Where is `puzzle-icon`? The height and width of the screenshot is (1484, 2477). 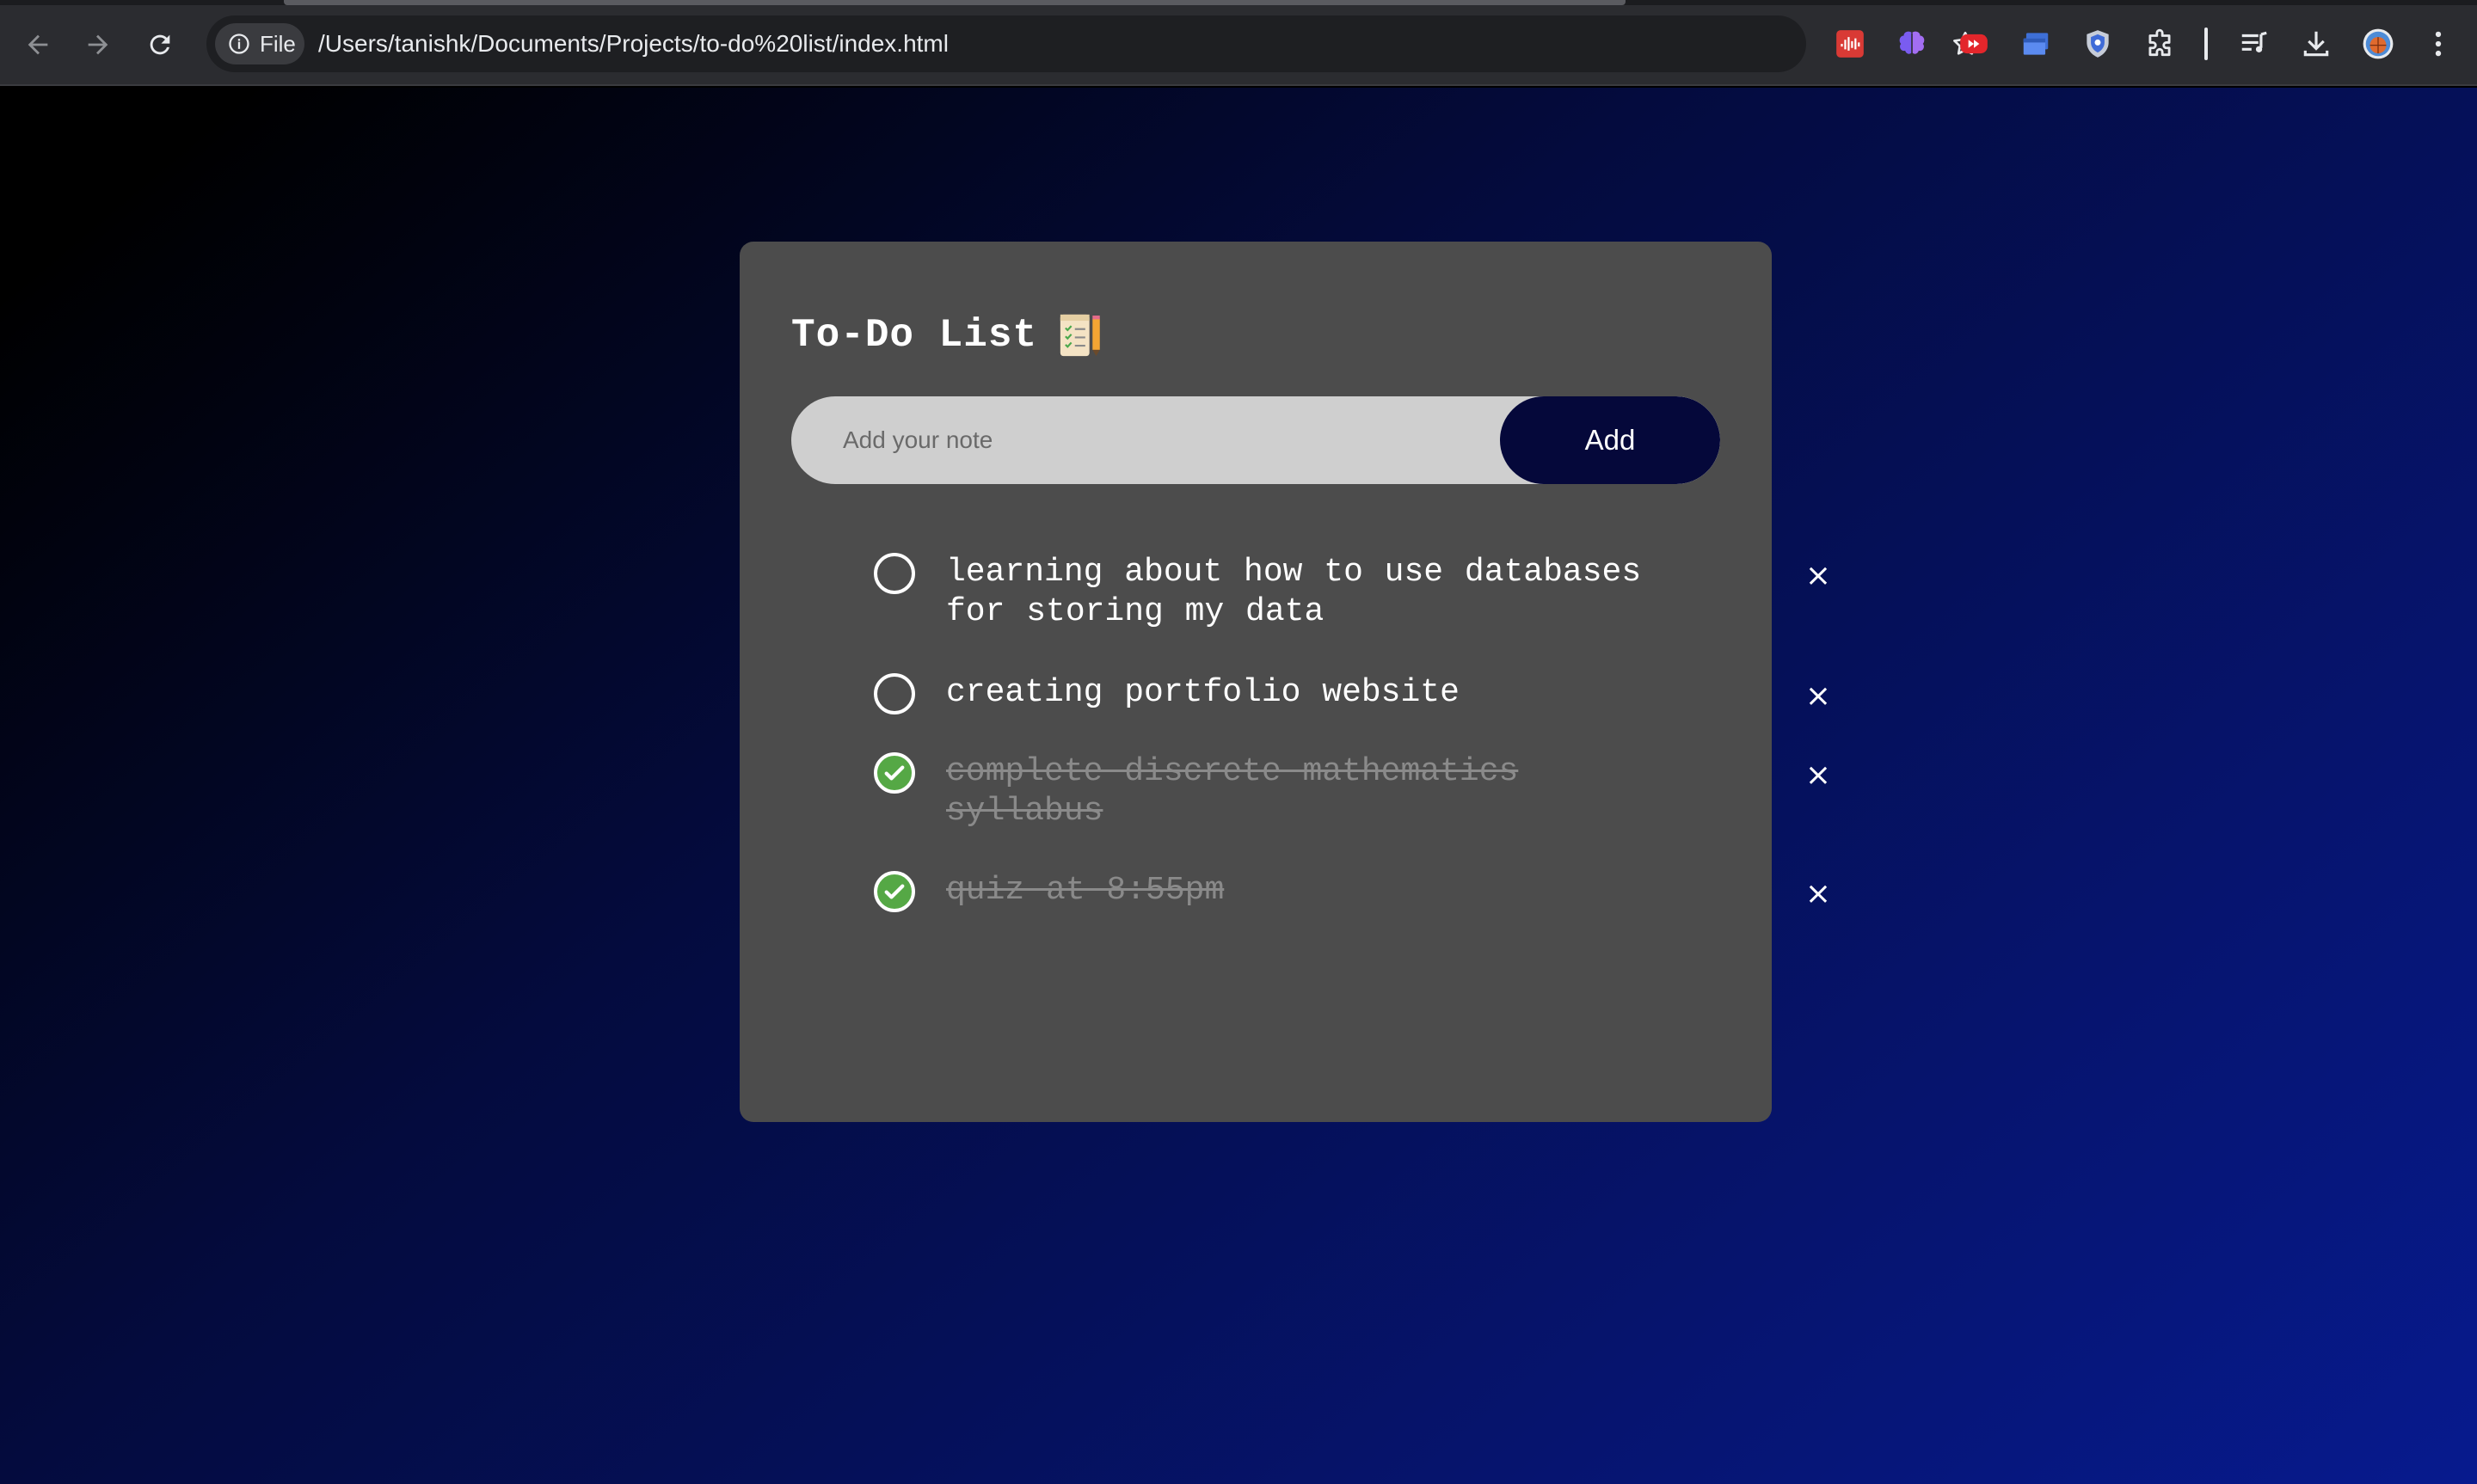 puzzle-icon is located at coordinates (2159, 42).